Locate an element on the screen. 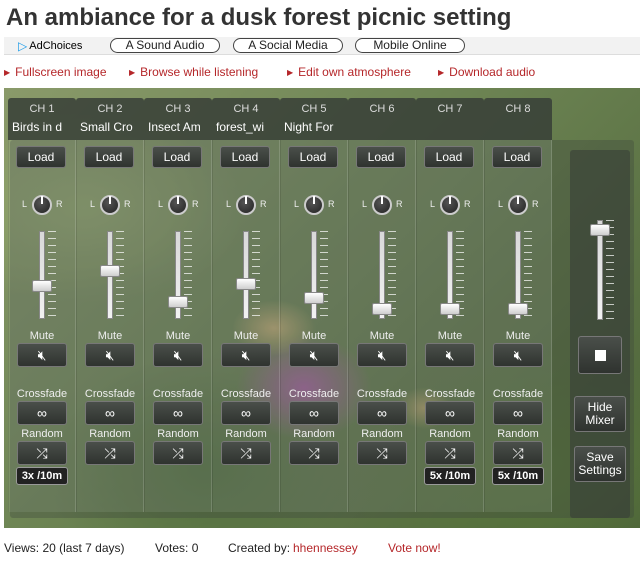 This screenshot has width=643, height=568. ad-link-mobile-online: Mobile Online is located at coordinates (410, 45).